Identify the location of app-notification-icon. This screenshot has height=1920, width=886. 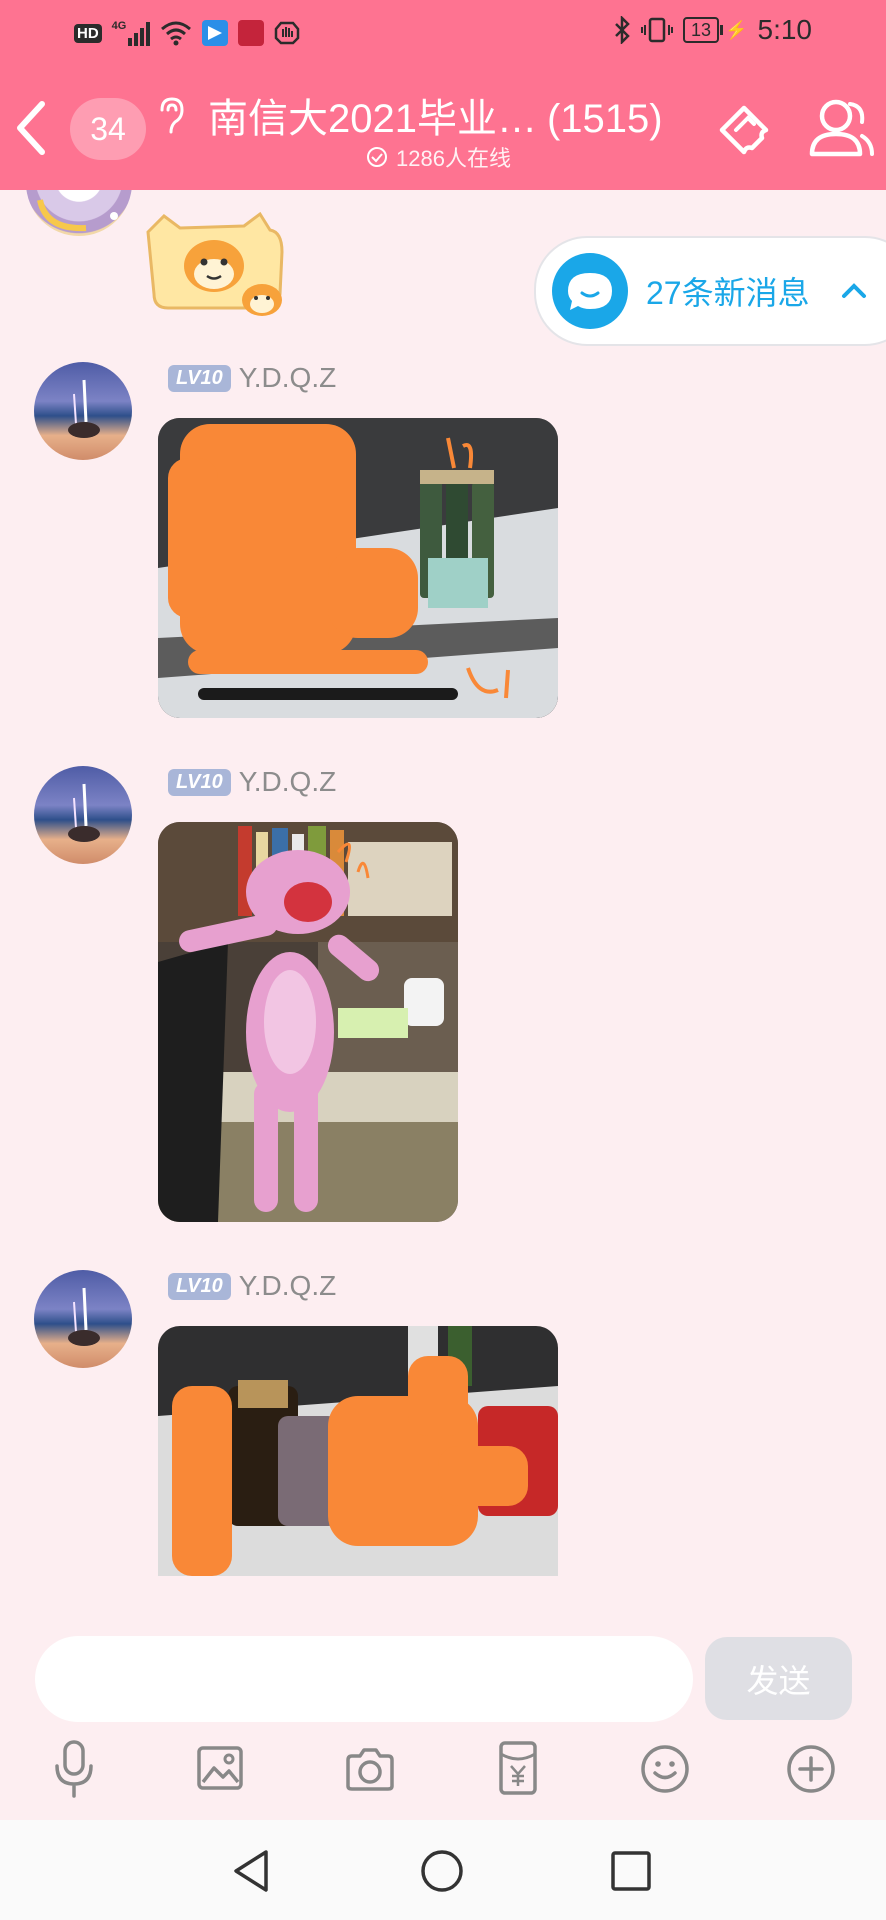
(215, 33).